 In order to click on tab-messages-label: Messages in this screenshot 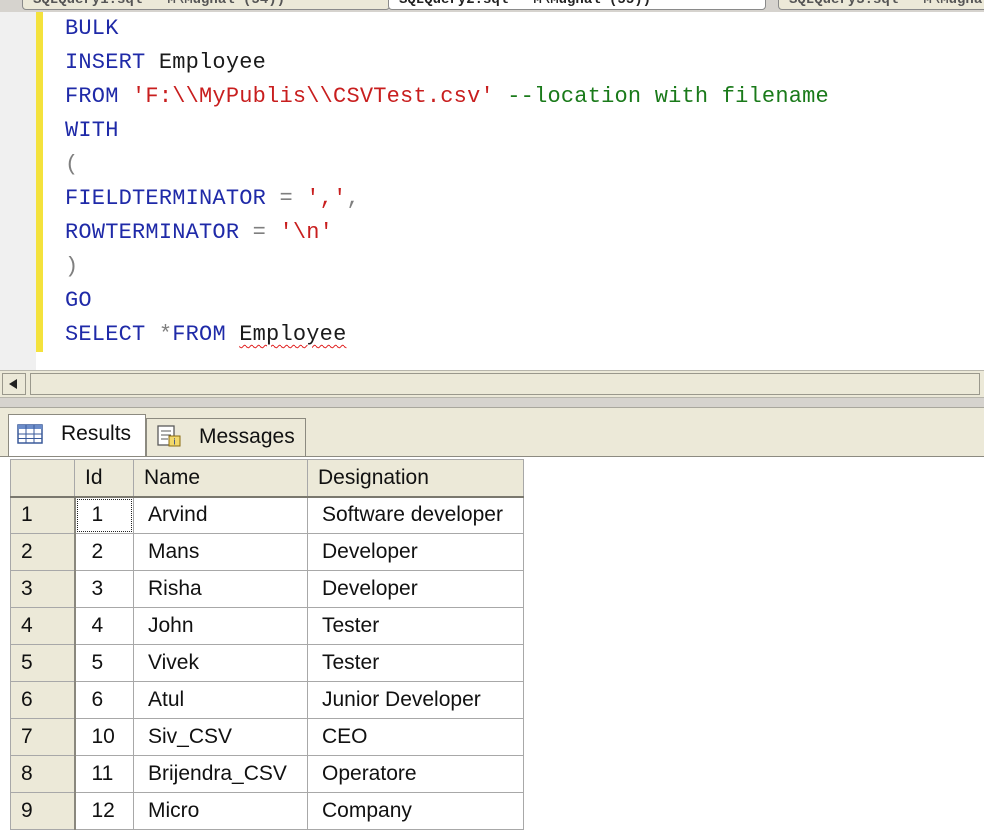, I will do `click(247, 436)`.